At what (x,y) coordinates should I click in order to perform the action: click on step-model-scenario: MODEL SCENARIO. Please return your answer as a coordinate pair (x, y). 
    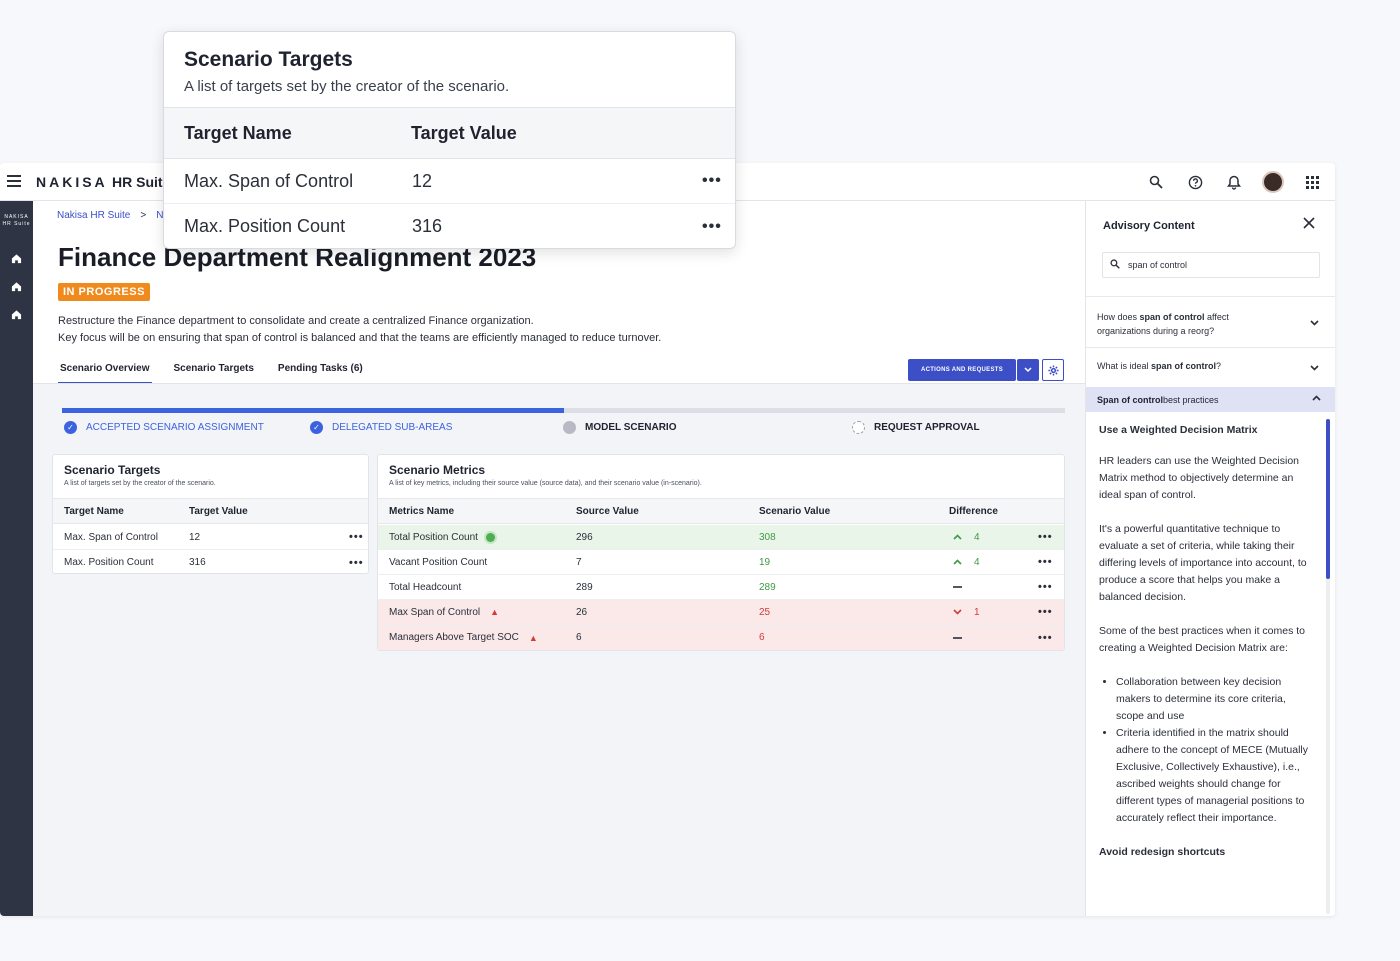
    Looking at the image, I should click on (620, 427).